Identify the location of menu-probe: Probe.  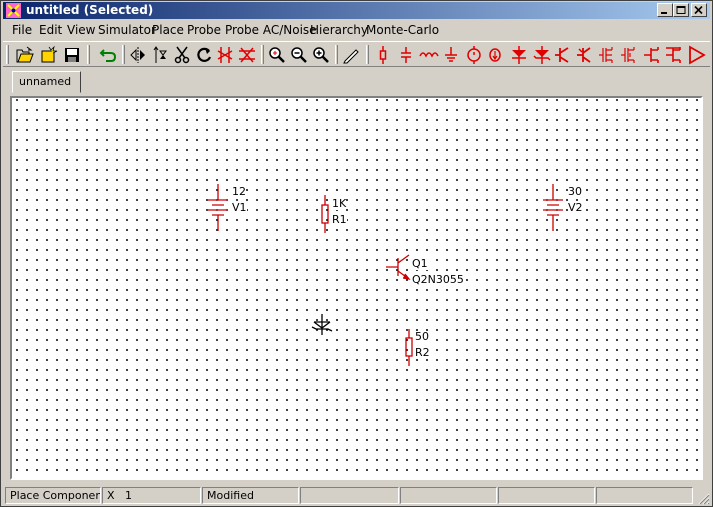
(204, 30).